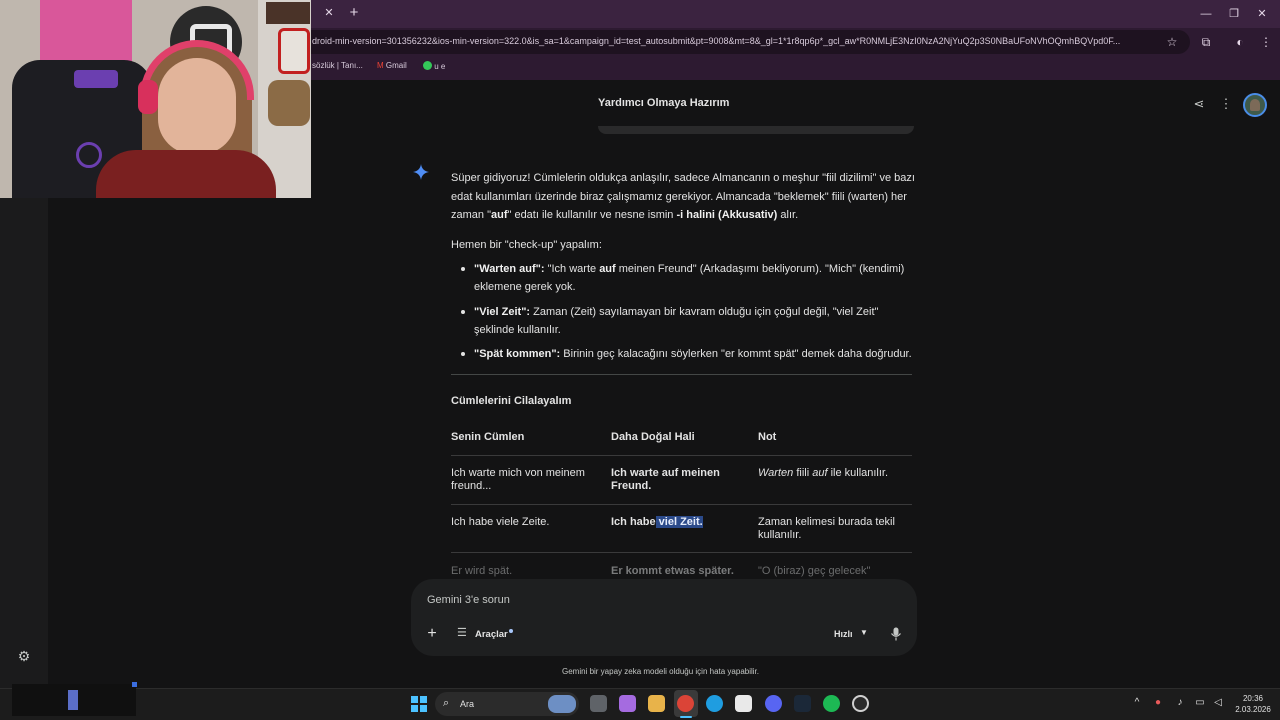 The height and width of the screenshot is (720, 1280). I want to click on prompt-input: Gemini 3'e sorun, so click(468, 600).